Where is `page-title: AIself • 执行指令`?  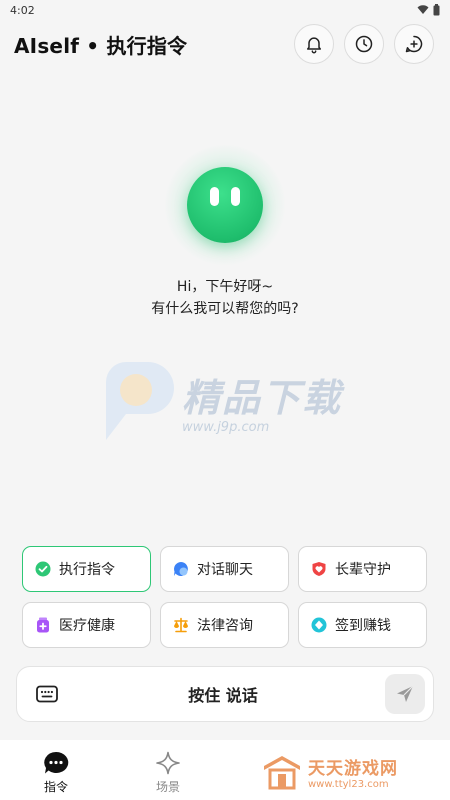 page-title: AIself • 执行指令 is located at coordinates (101, 45).